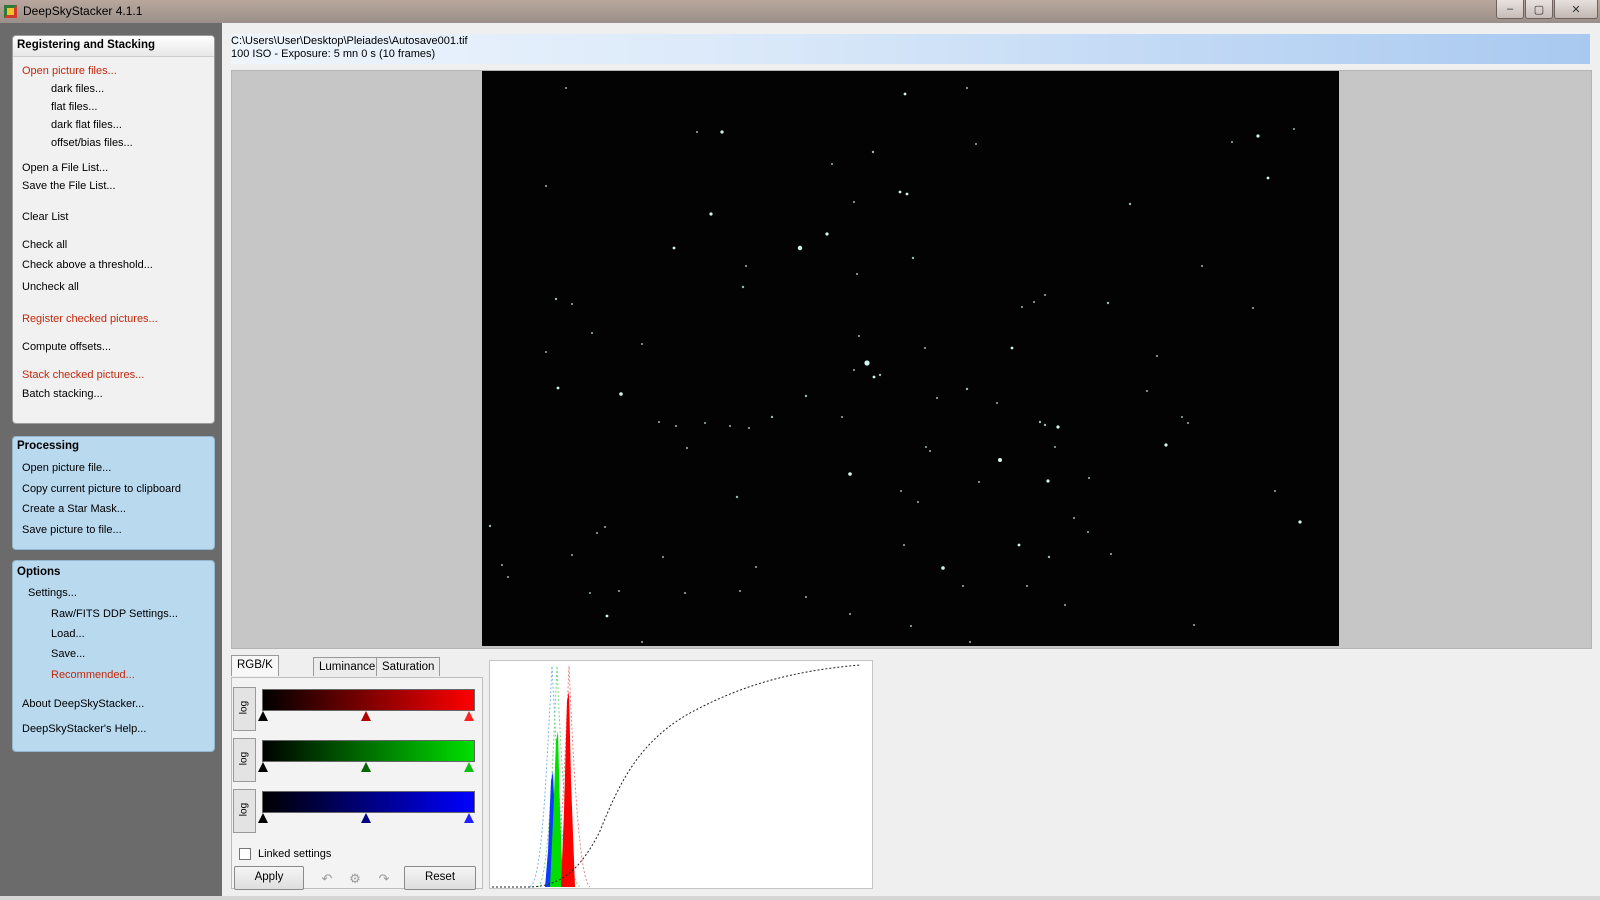 The height and width of the screenshot is (900, 1600). Describe the element at coordinates (355, 810) in the screenshot. I see `blue-channel-row: log` at that location.